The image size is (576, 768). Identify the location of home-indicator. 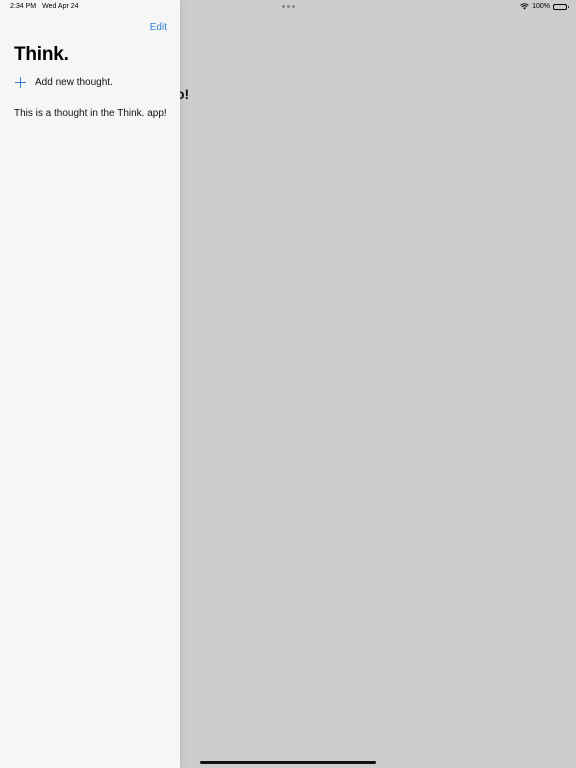
(288, 762).